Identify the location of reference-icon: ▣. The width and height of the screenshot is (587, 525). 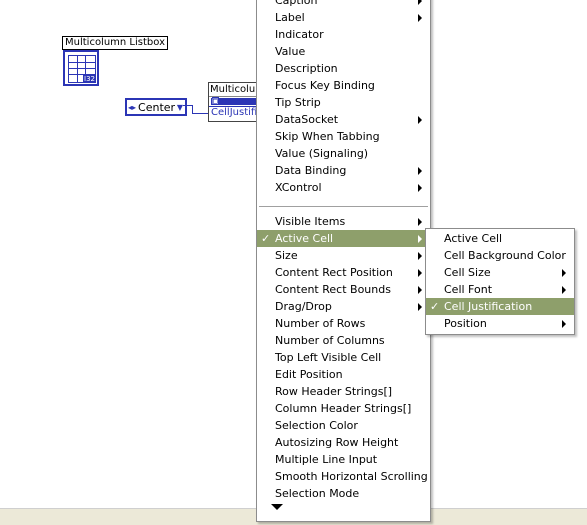
(215, 101).